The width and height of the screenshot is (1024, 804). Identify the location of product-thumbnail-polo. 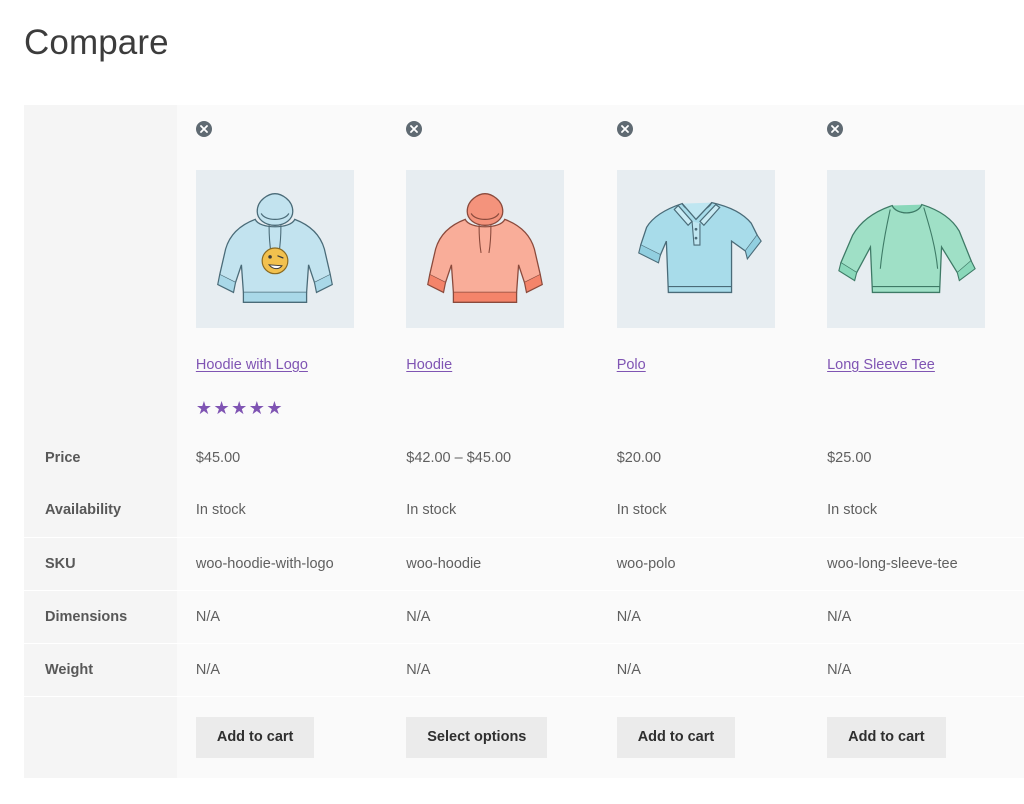
(695, 248).